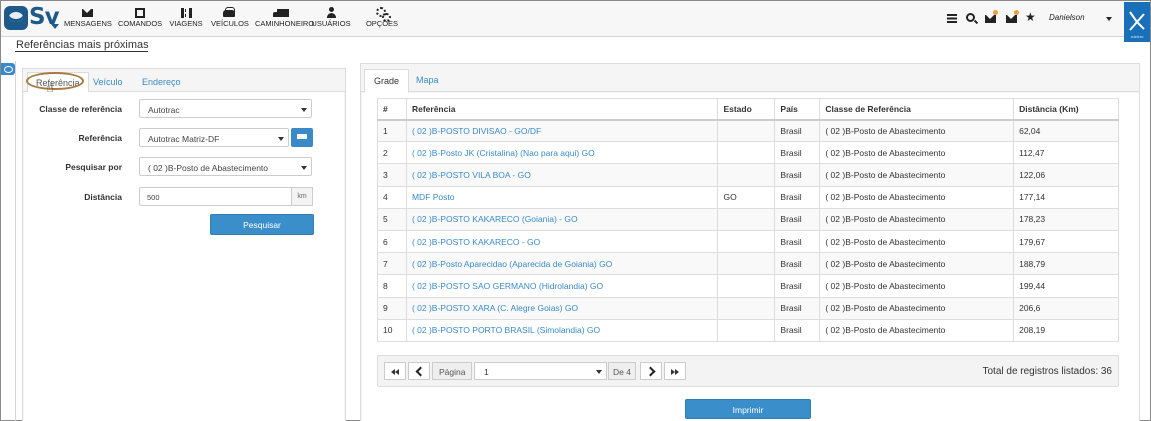 Image resolution: width=1151 pixels, height=421 pixels. I want to click on list-button, so click(953, 18).